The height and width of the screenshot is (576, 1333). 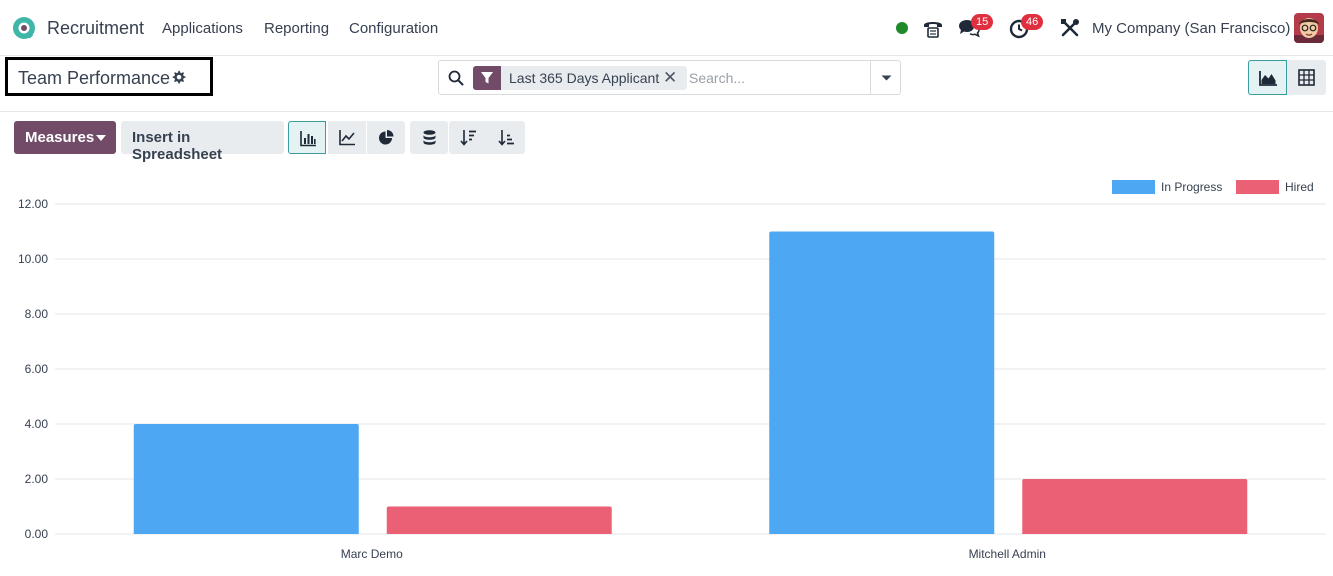 What do you see at coordinates (37, 314) in the screenshot?
I see `y-tick-label: 8.00` at bounding box center [37, 314].